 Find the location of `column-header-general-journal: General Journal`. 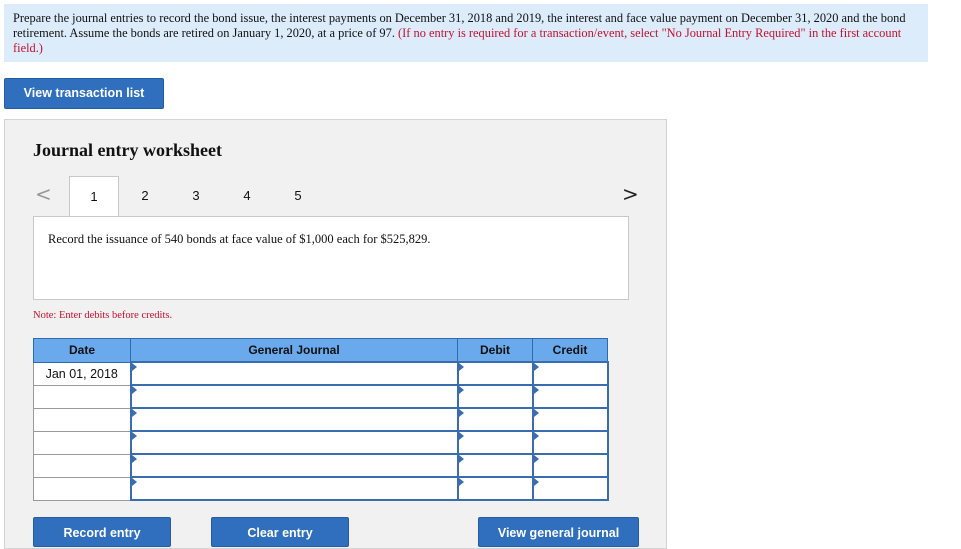

column-header-general-journal: General Journal is located at coordinates (294, 350).